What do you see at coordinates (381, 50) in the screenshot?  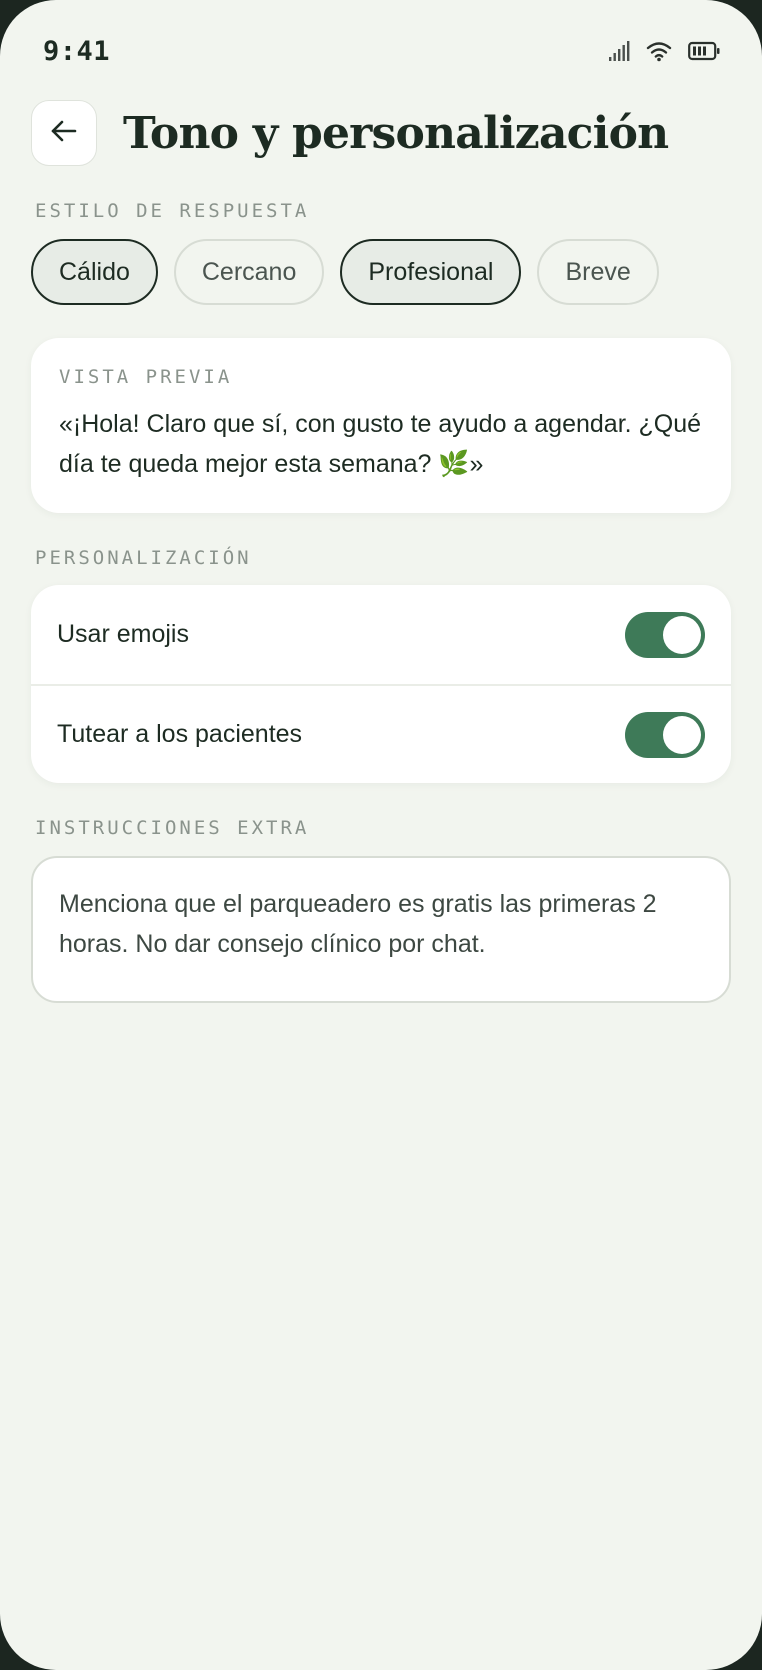 I see `status-bar: 9:41` at bounding box center [381, 50].